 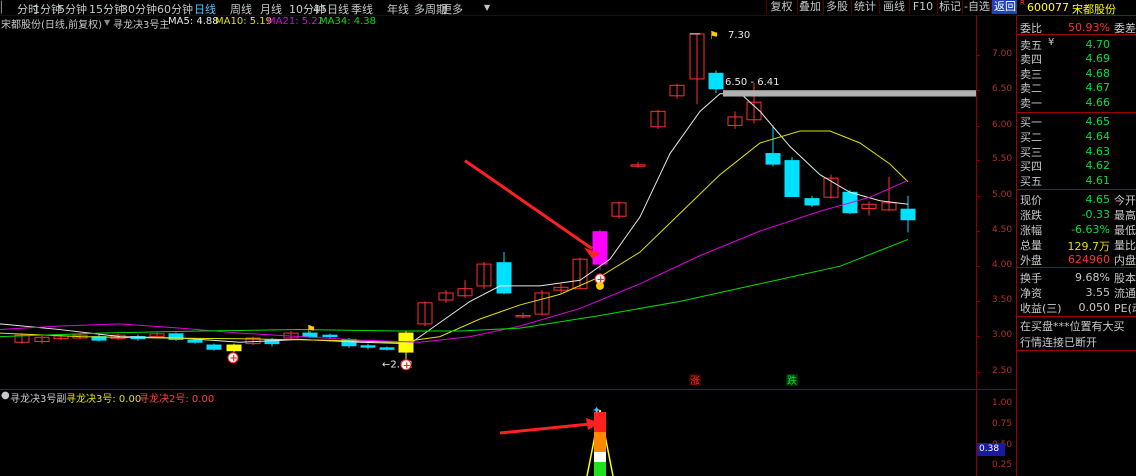 I want to click on price-axis-label: 5.50, so click(x=1002, y=159).